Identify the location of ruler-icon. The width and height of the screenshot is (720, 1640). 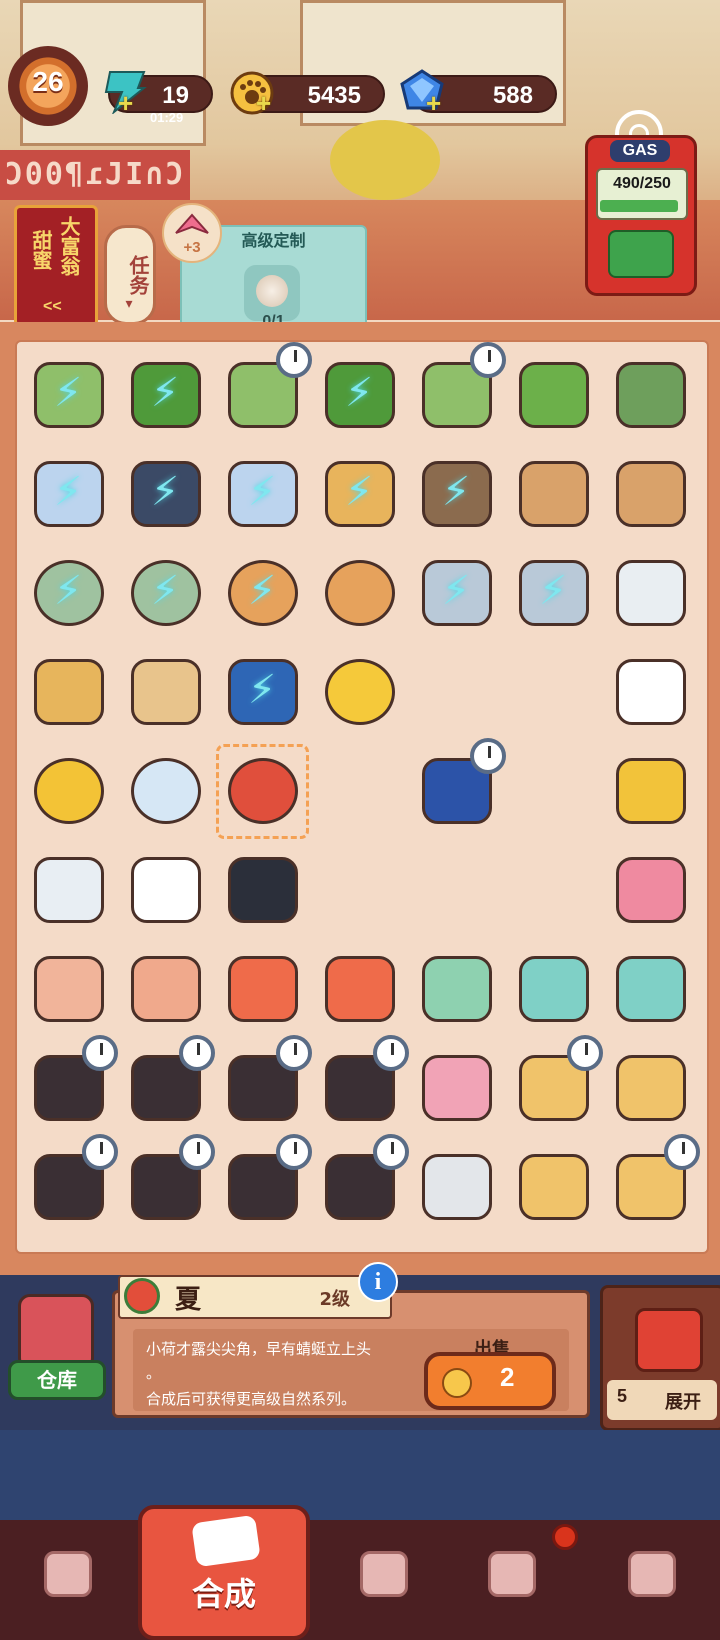
(457, 989).